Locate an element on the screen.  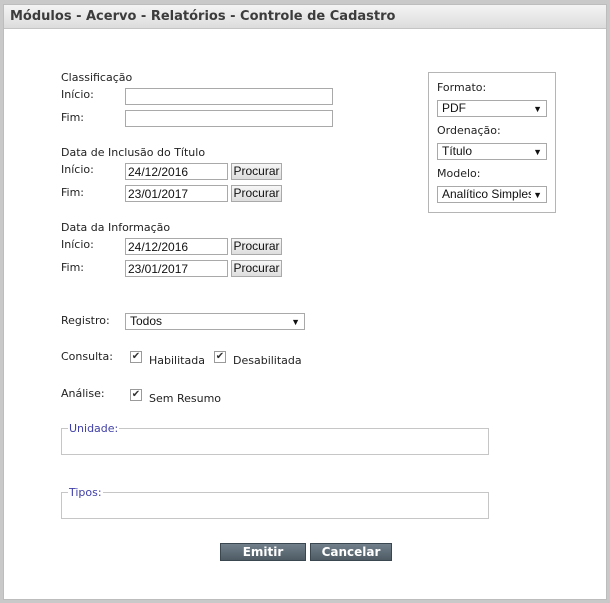
formato-value: PDF is located at coordinates (454, 108).